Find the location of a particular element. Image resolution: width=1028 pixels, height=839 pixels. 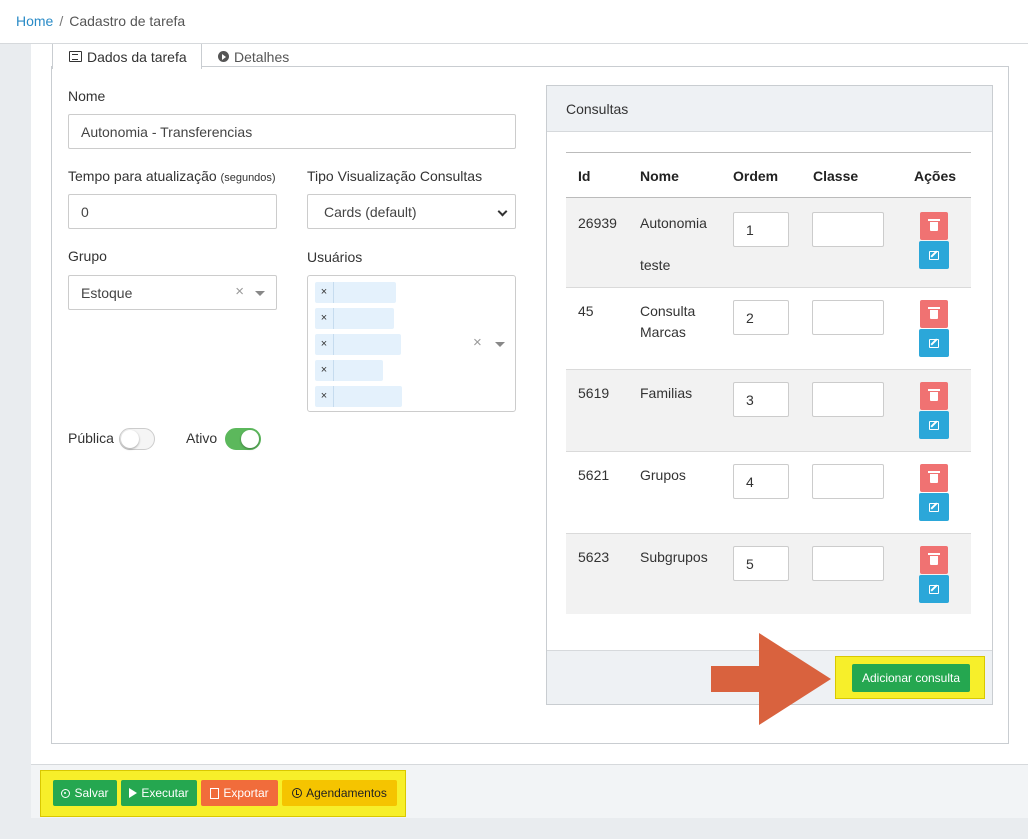

ordem-value: 1 is located at coordinates (750, 229).